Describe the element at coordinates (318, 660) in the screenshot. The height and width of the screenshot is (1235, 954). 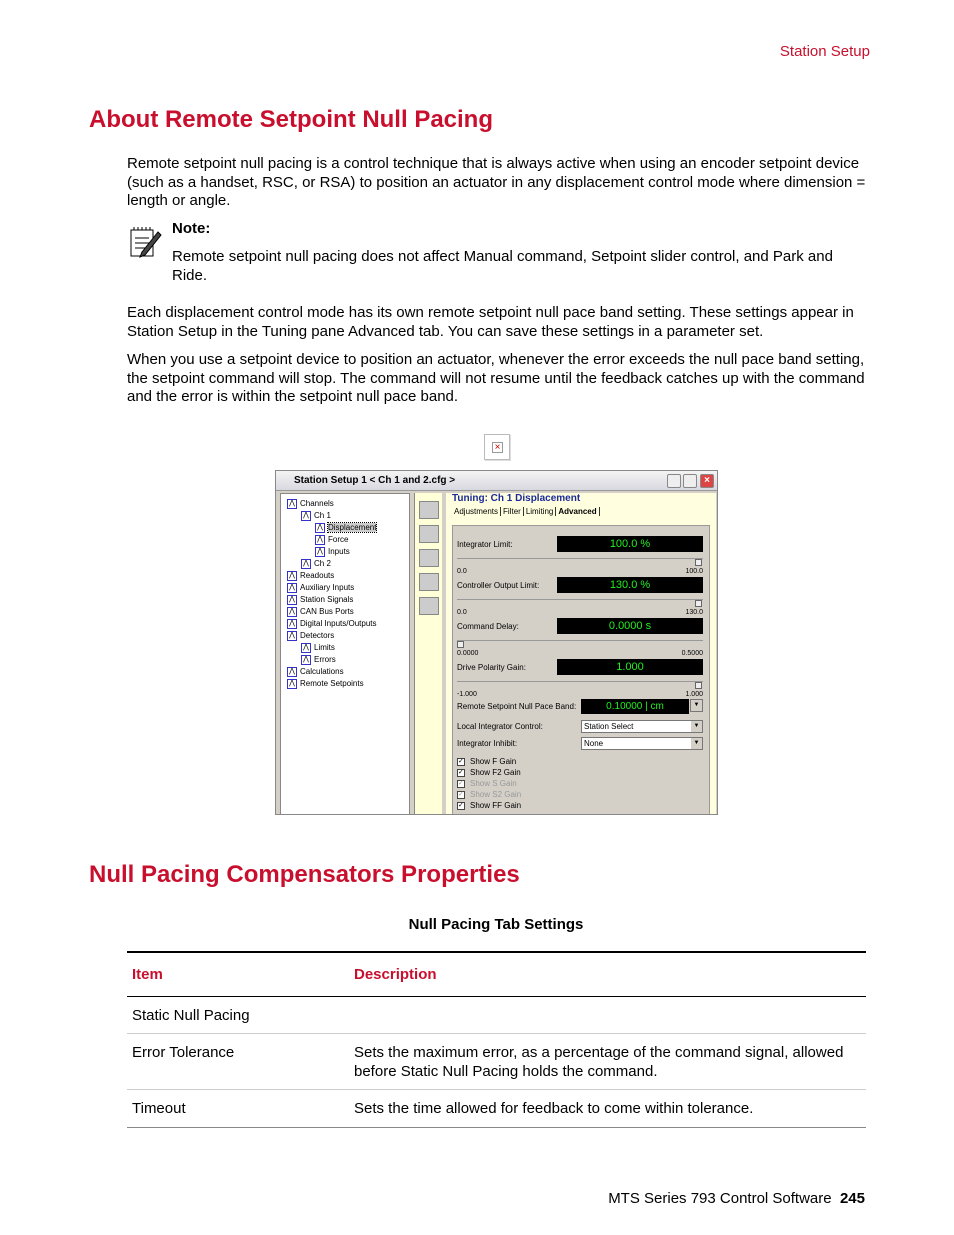
I see `tree-item: ⋀ Errors` at that location.